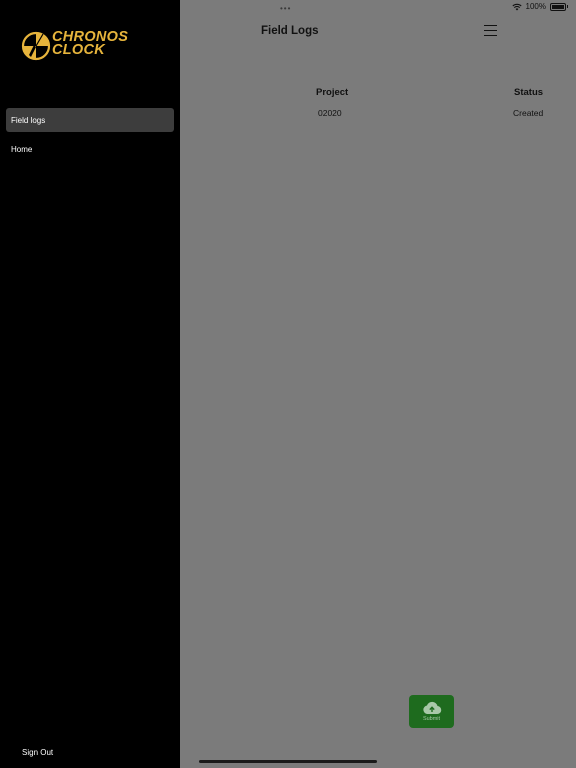 This screenshot has height=768, width=576. What do you see at coordinates (529, 92) in the screenshot?
I see `column-header-status: Status` at bounding box center [529, 92].